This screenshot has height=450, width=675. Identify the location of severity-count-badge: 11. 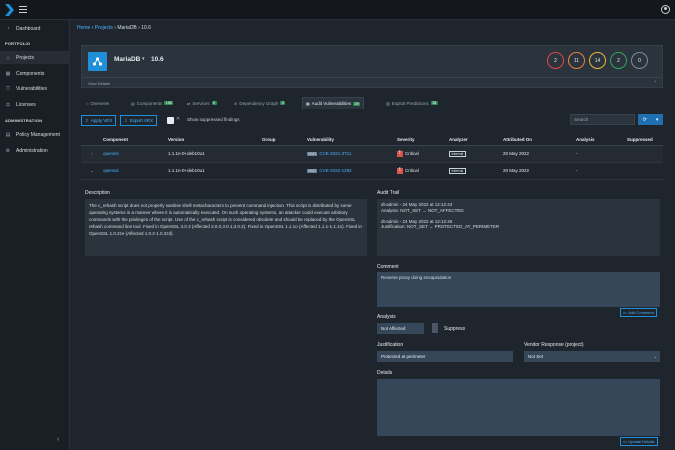
(576, 60).